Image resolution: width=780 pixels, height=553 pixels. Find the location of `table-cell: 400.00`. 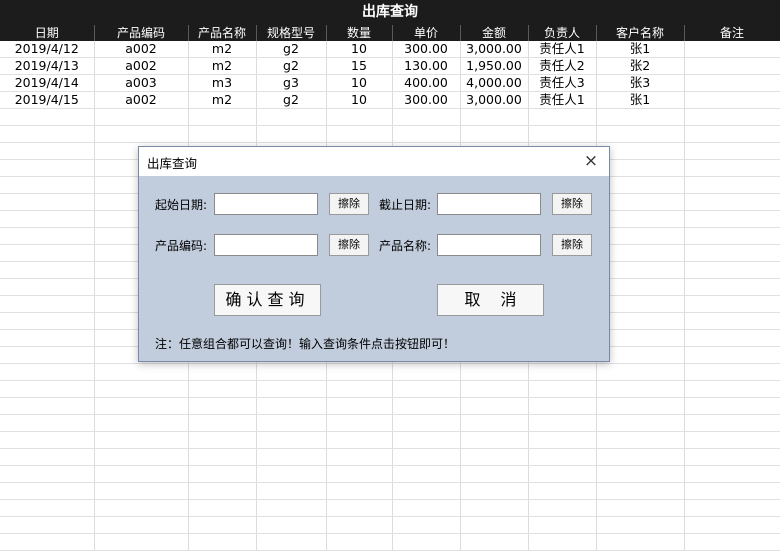

table-cell: 400.00 is located at coordinates (426, 83).